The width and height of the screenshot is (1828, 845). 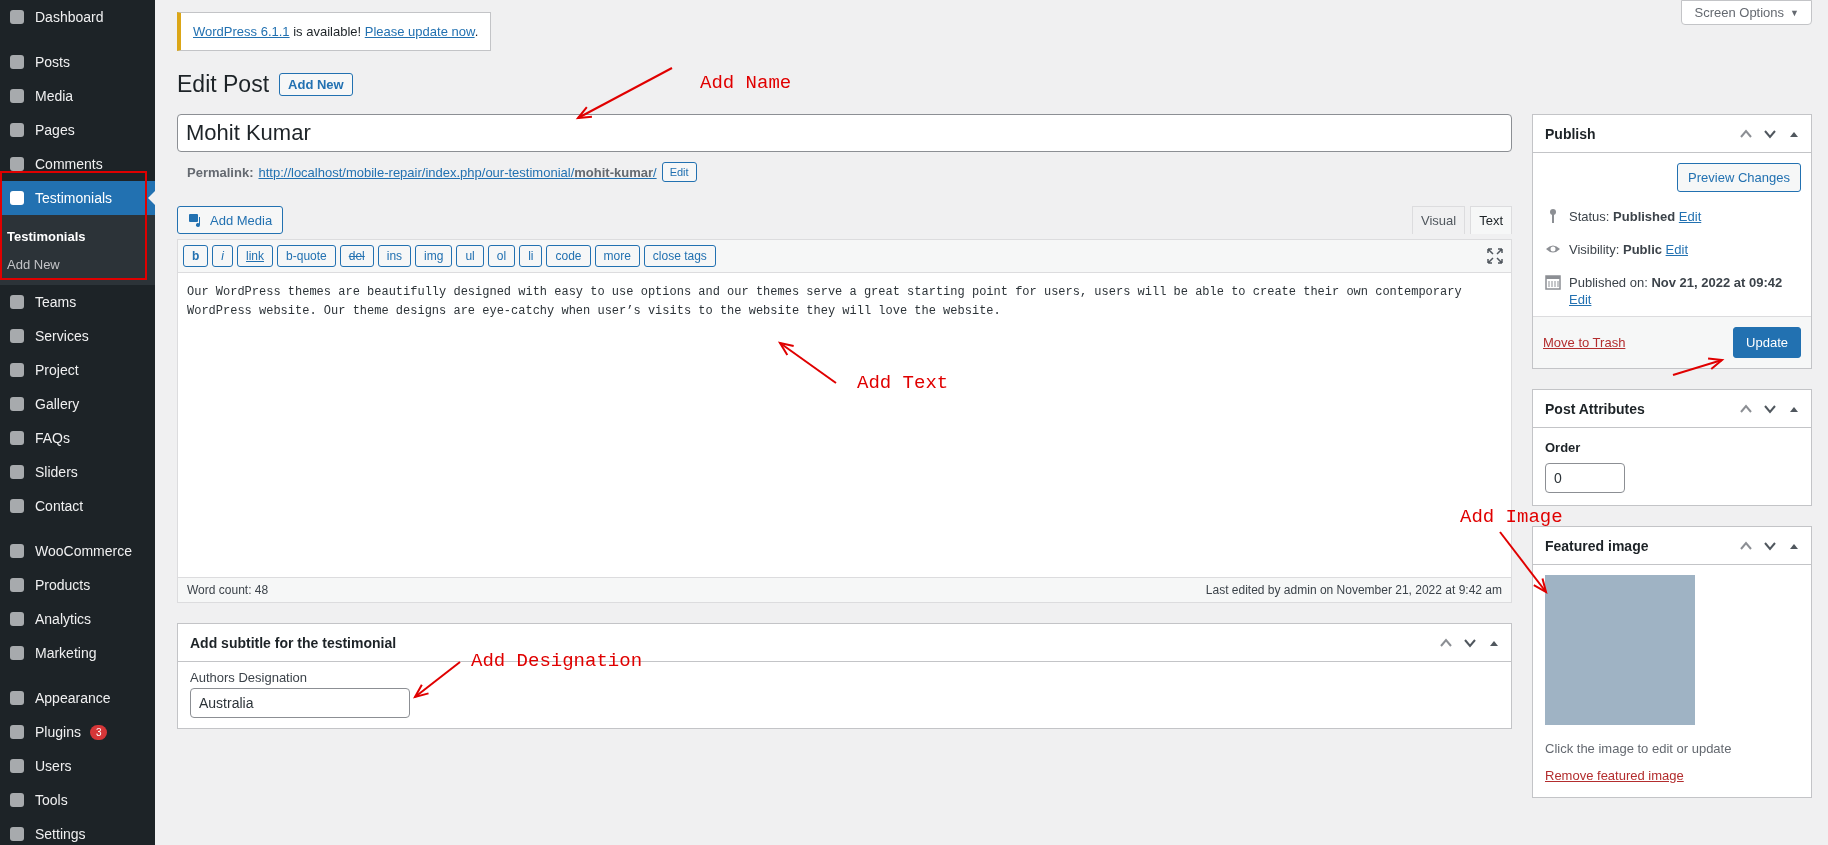 I want to click on annotation-text: Add Designation, so click(x=557, y=661).